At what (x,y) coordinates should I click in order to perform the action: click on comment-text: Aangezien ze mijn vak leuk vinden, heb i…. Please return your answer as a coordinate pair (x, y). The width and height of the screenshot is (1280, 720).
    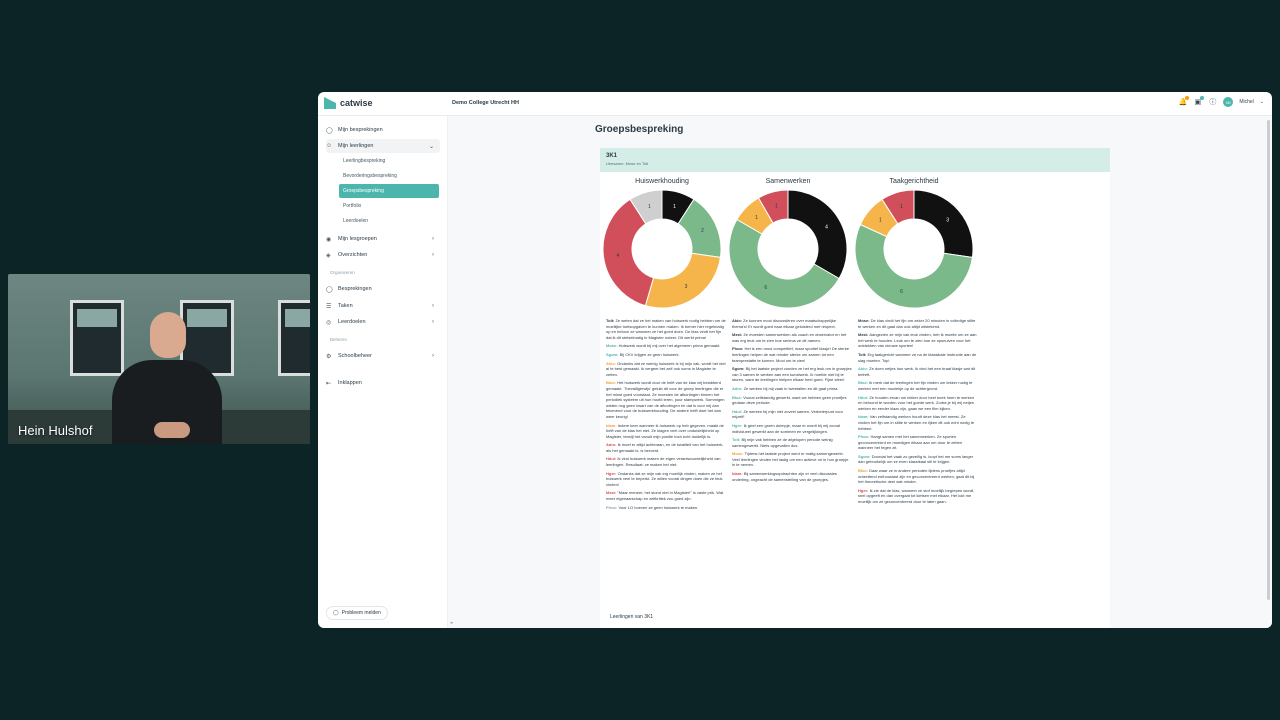
    Looking at the image, I should click on (917, 340).